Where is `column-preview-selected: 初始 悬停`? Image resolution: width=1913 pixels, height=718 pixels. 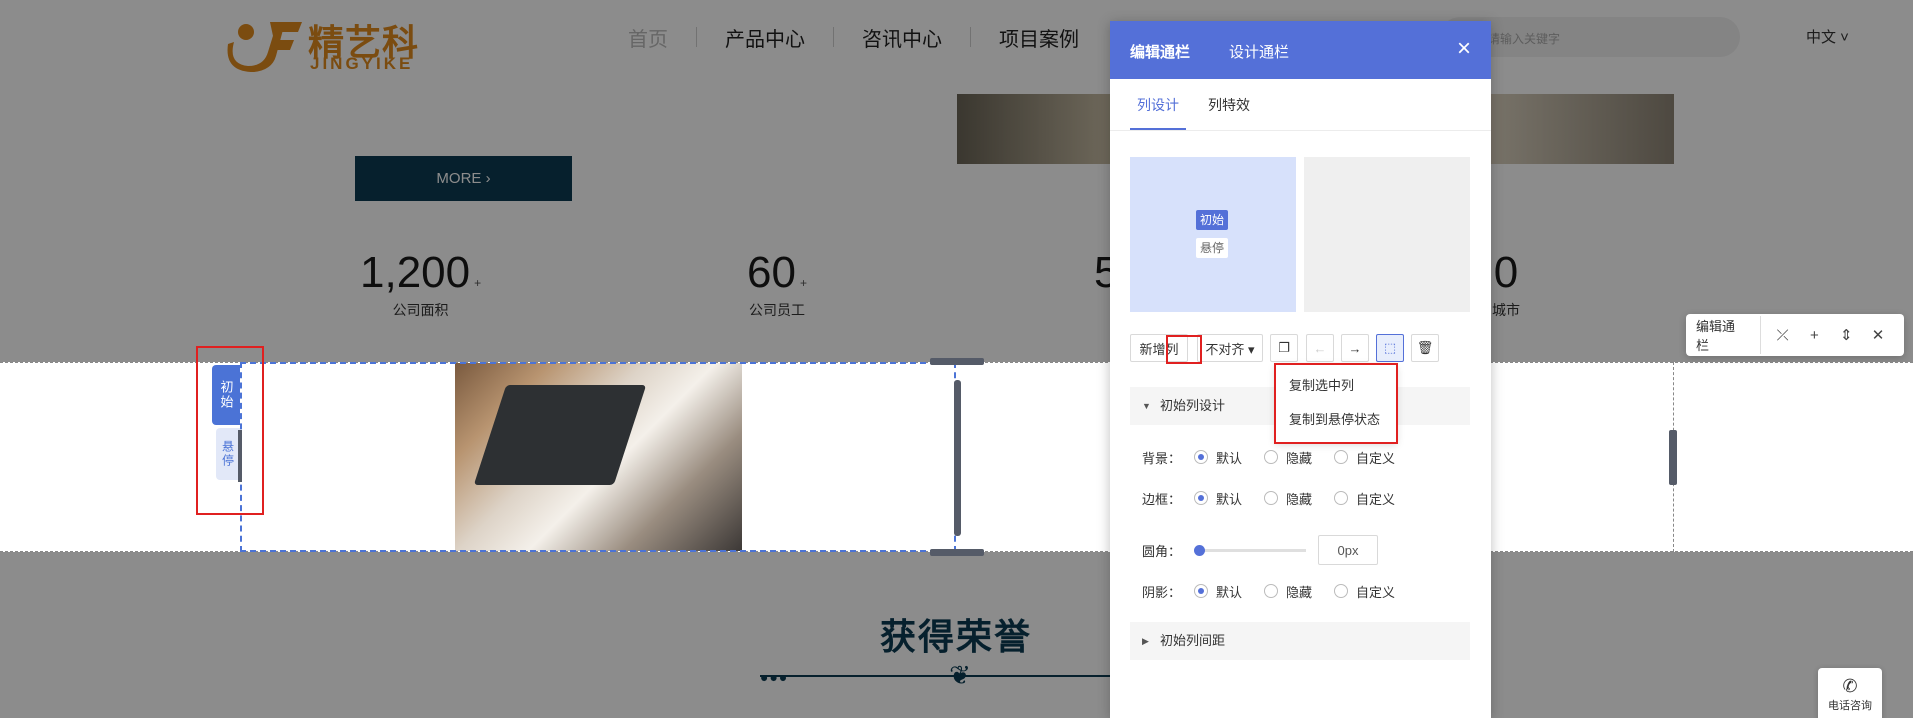 column-preview-selected: 初始 悬停 is located at coordinates (1213, 234).